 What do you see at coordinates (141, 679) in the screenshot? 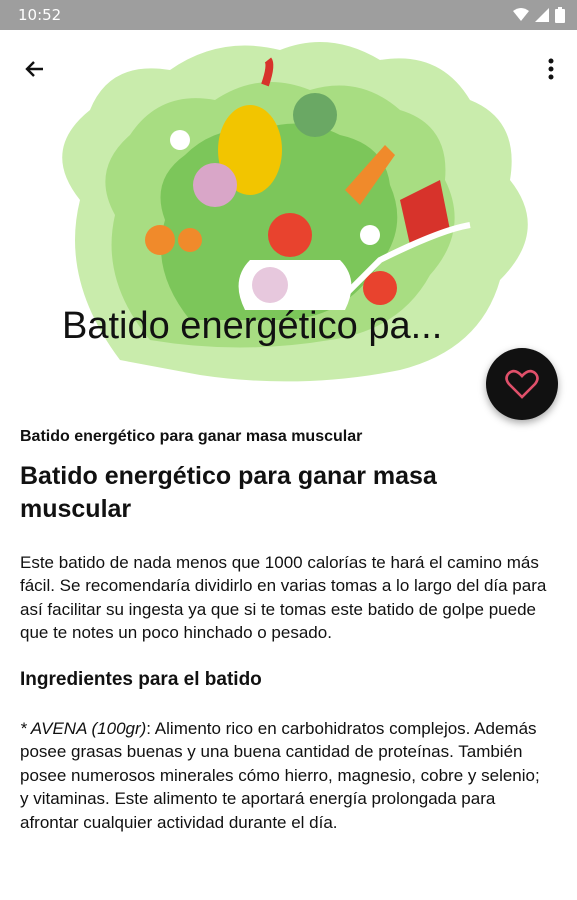
I see `ingredients-heading: Ingredientes para el batido` at bounding box center [141, 679].